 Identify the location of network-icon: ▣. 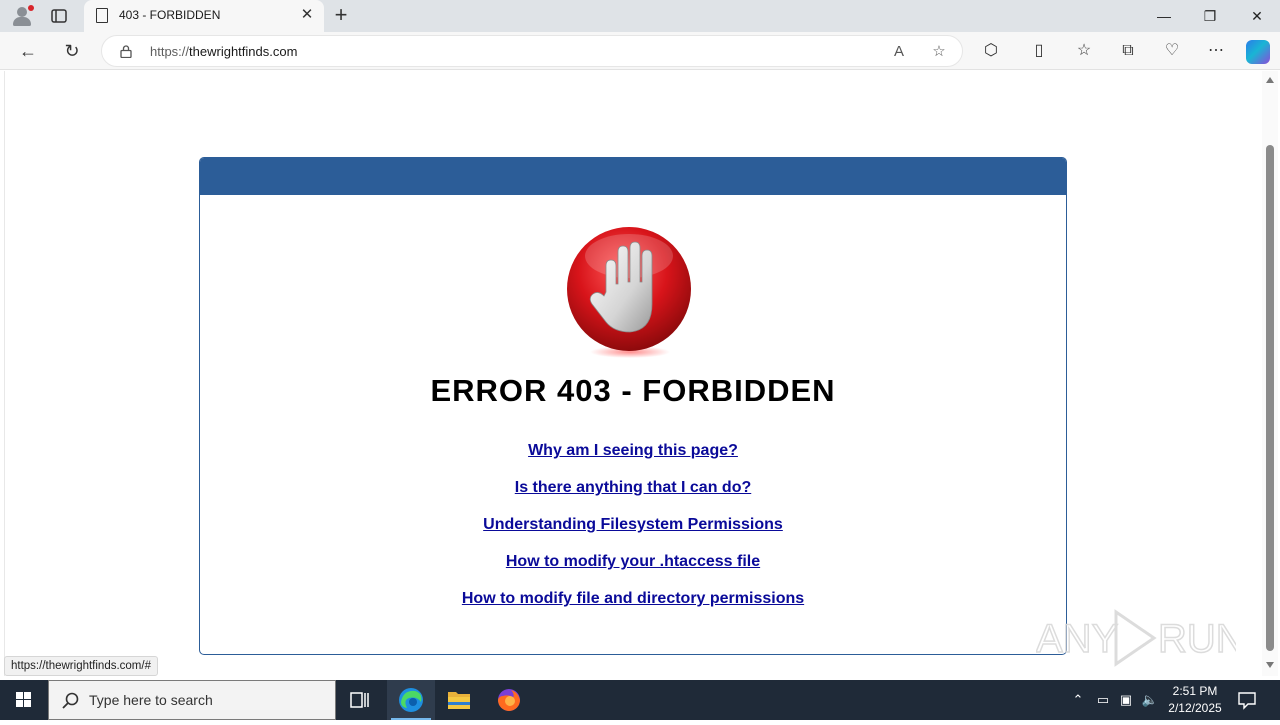
(1126, 700).